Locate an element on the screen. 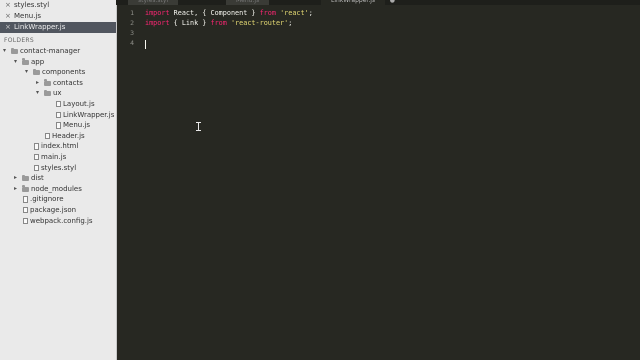  file-item: Header.js is located at coordinates (58, 136).